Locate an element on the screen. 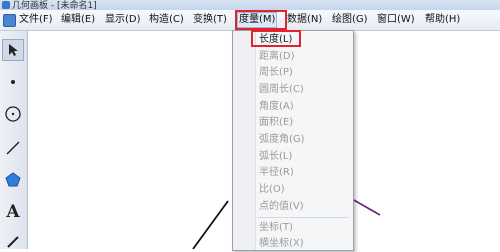 The width and height of the screenshot is (500, 252). measure-radius: 半径(R) is located at coordinates (275, 173).